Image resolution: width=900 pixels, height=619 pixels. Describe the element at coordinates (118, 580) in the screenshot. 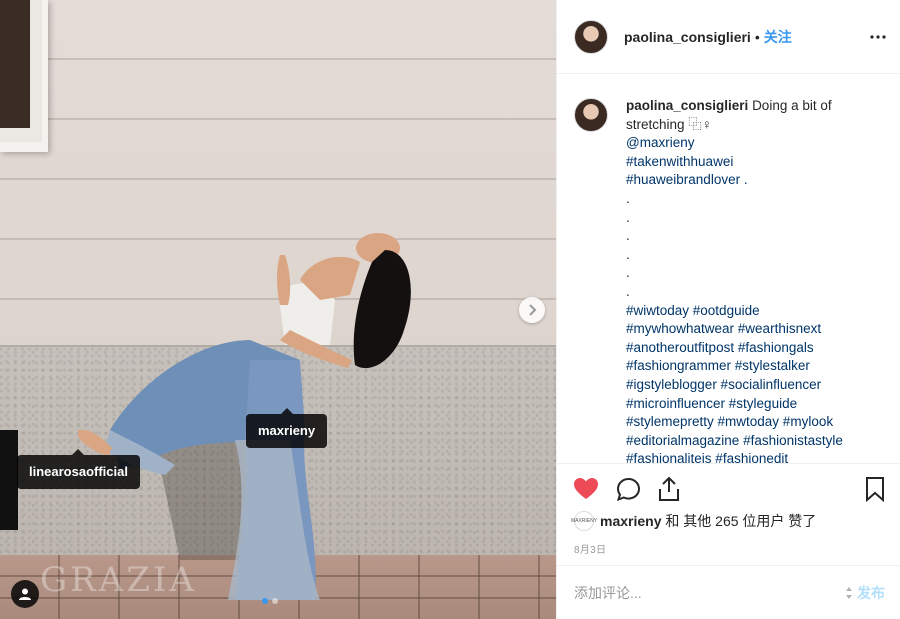

I see `watermark-logo: GRAZIA` at that location.